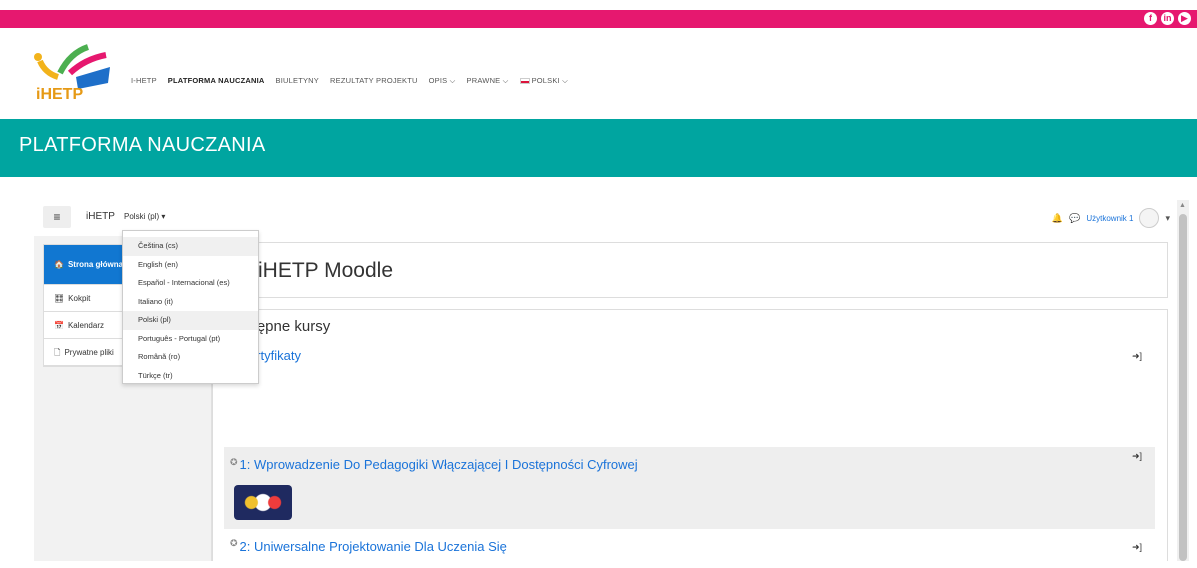  Describe the element at coordinates (1150, 18) in the screenshot. I see `facebook-icon: f` at that location.